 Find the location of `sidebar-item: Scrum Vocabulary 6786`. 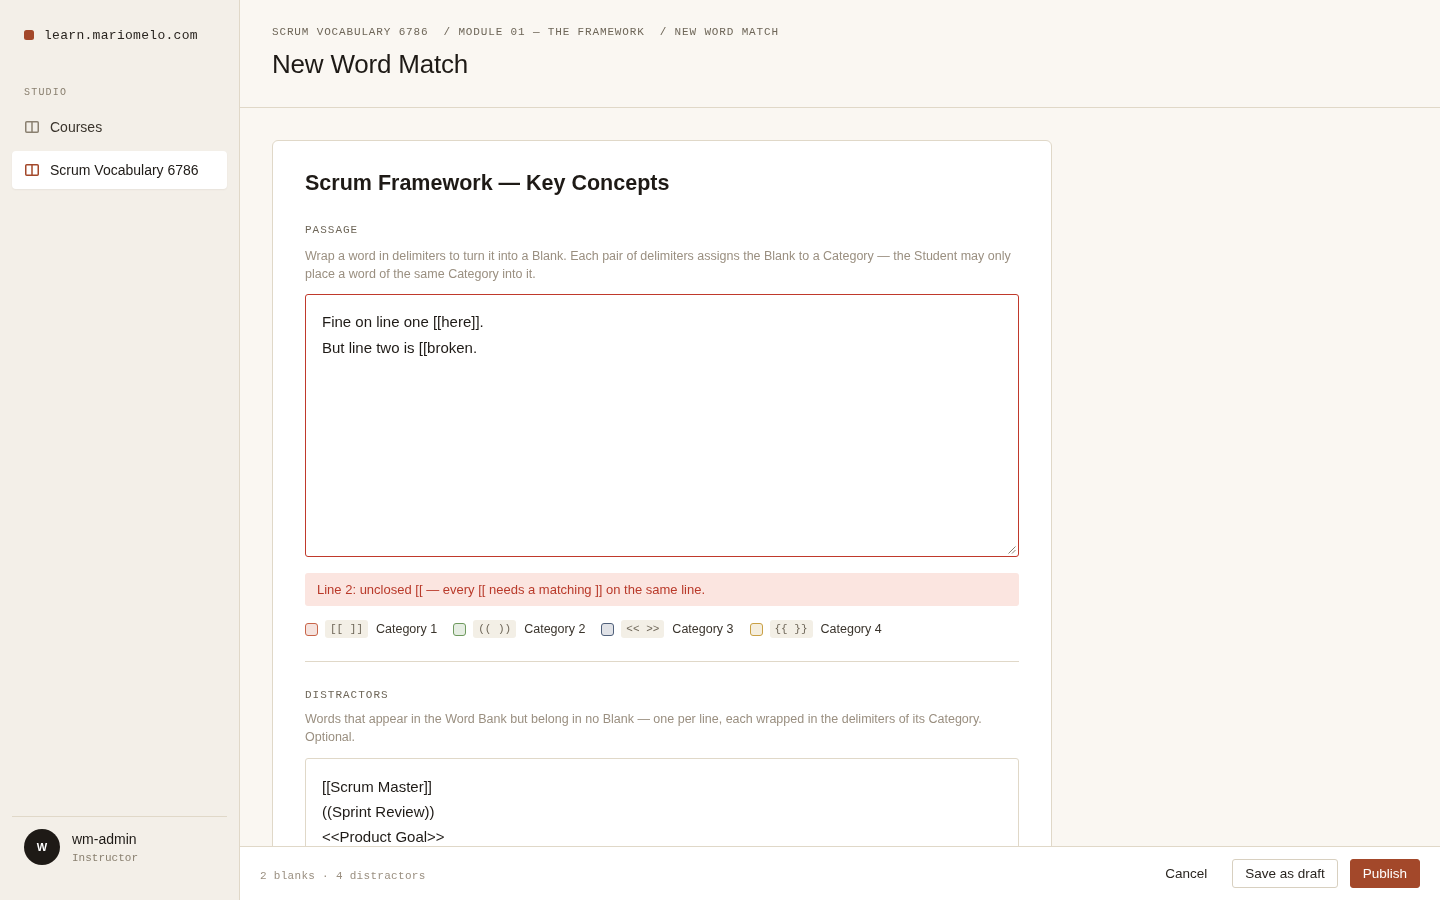

sidebar-item: Scrum Vocabulary 6786 is located at coordinates (119, 170).